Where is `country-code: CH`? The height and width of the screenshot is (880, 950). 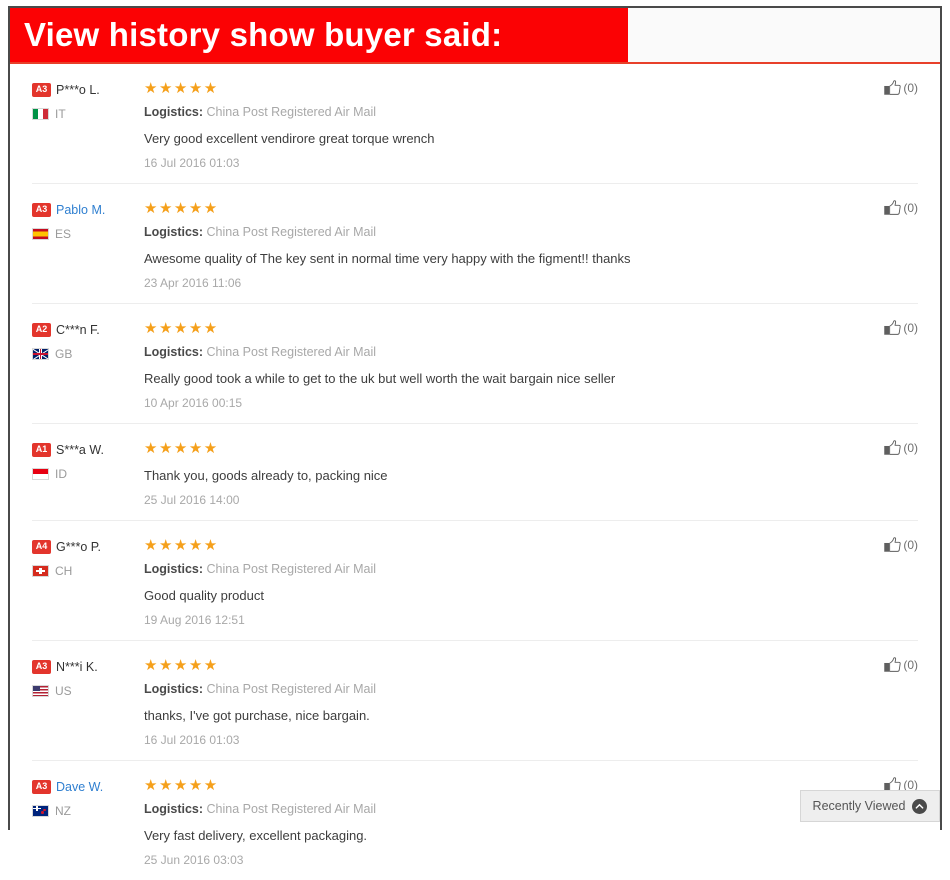
country-code: CH is located at coordinates (64, 571).